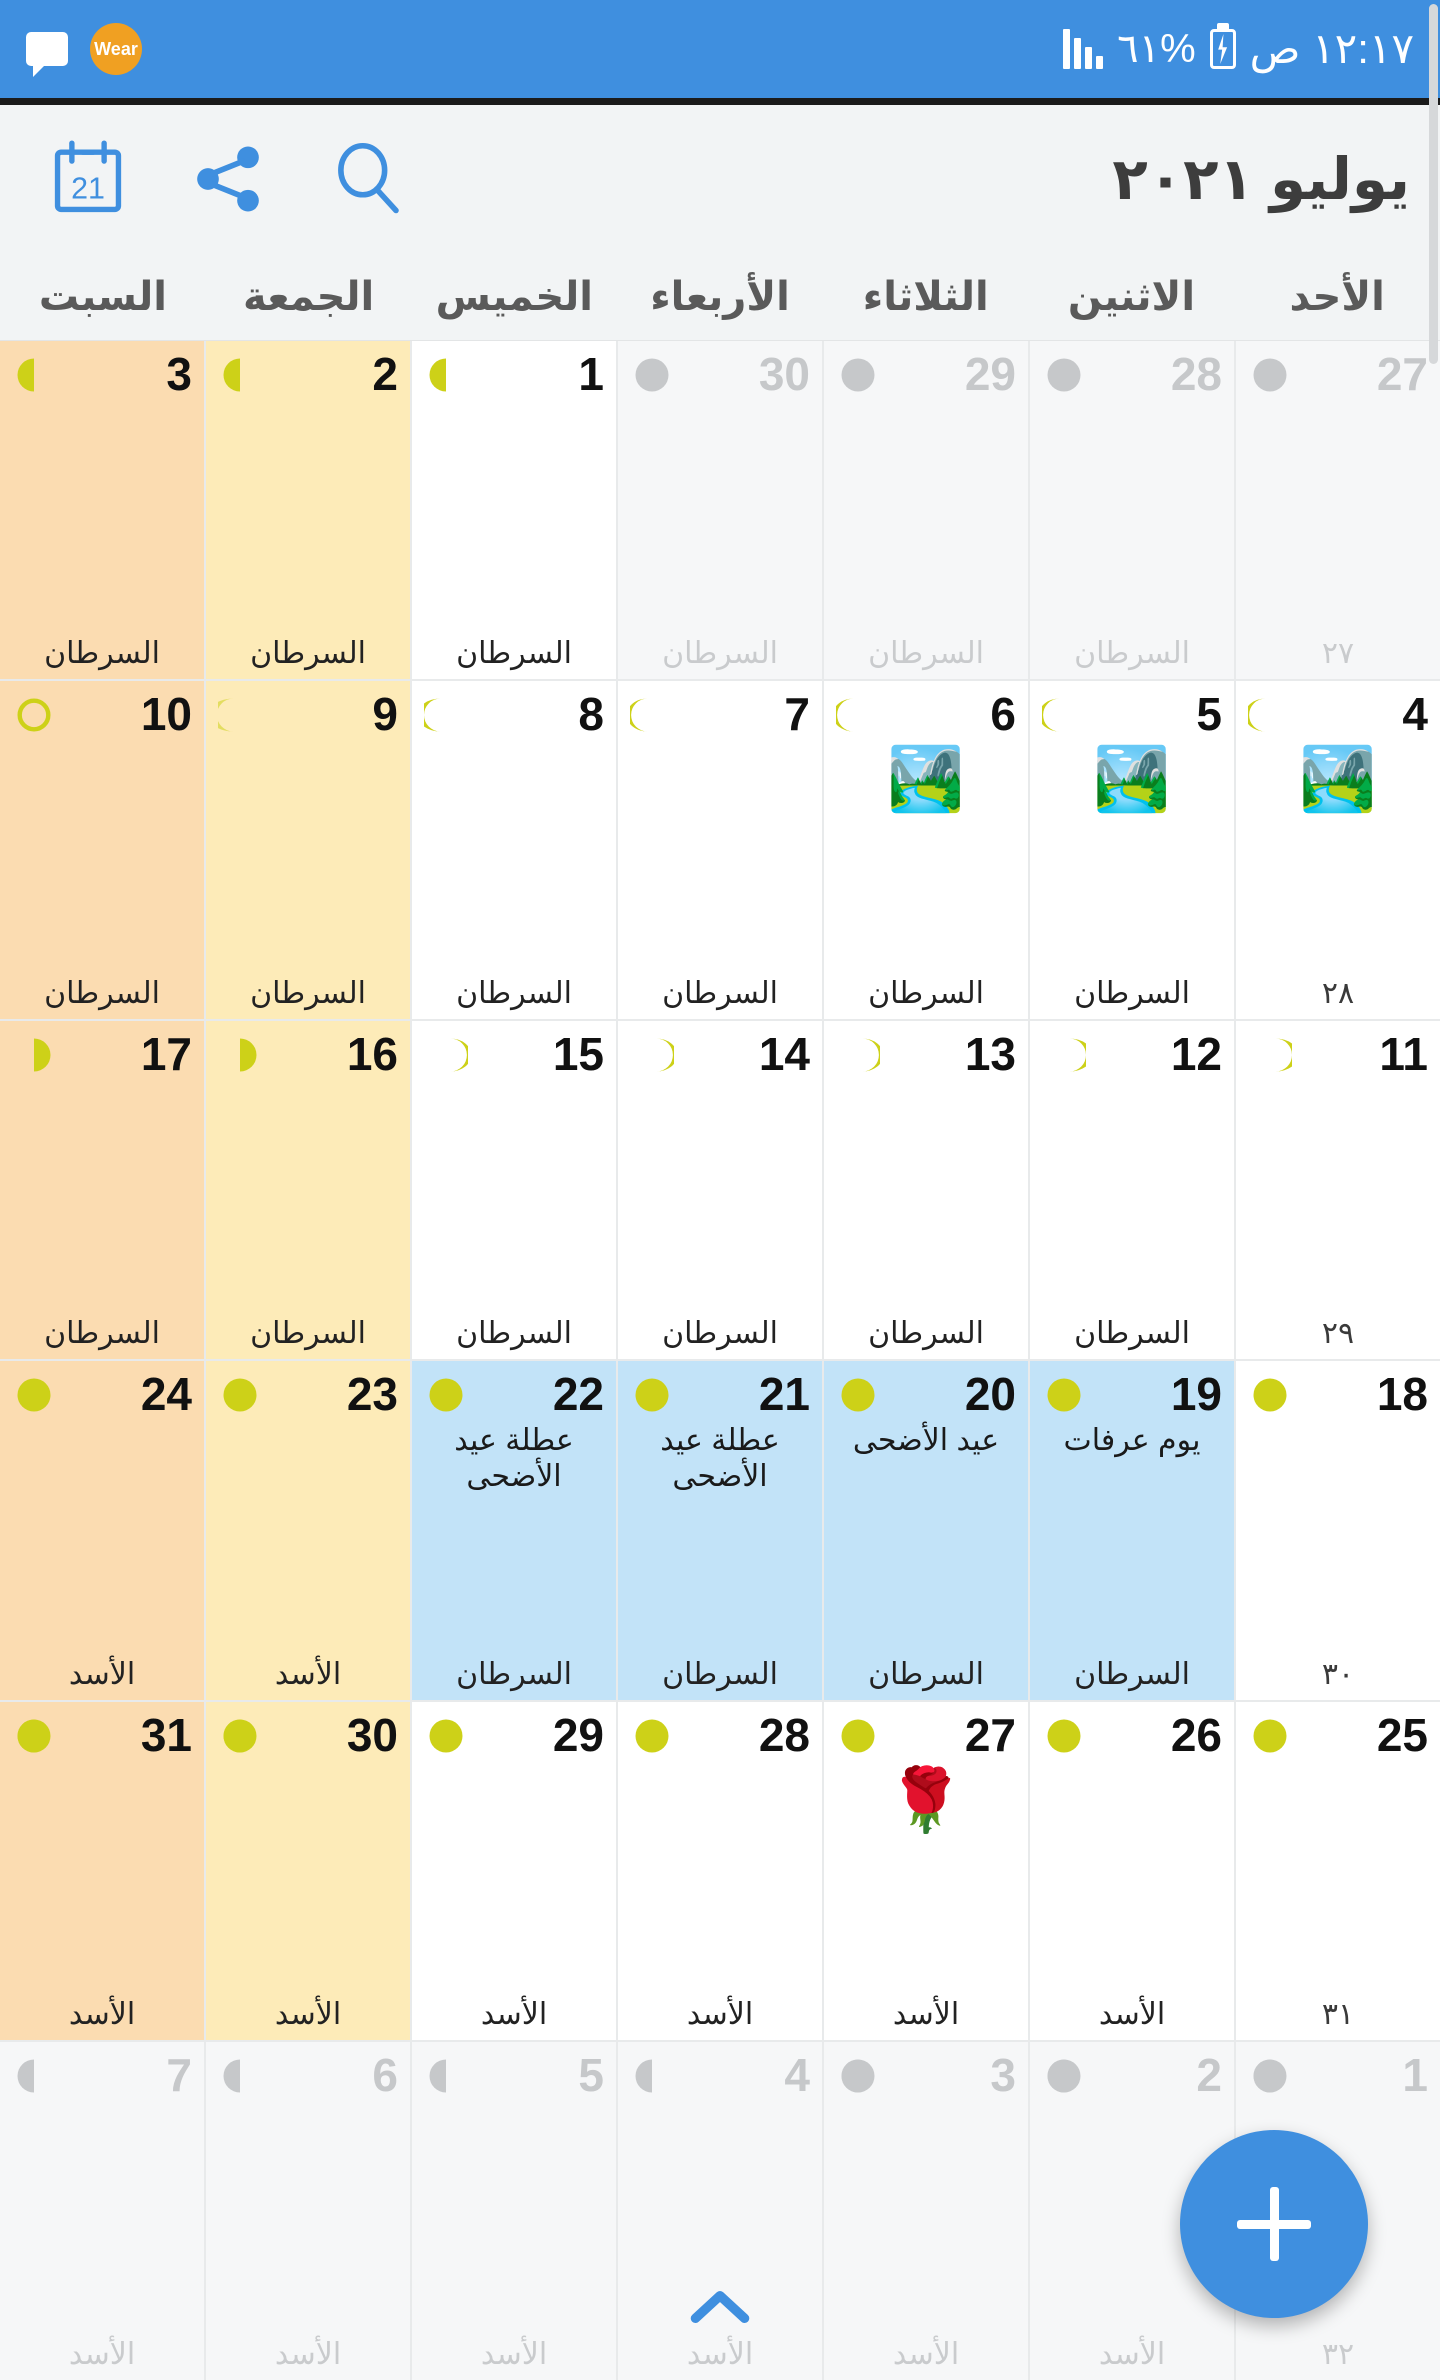  I want to click on status-bar: ١٢:١٧ ص %٦١ Wear, so click(720, 49).